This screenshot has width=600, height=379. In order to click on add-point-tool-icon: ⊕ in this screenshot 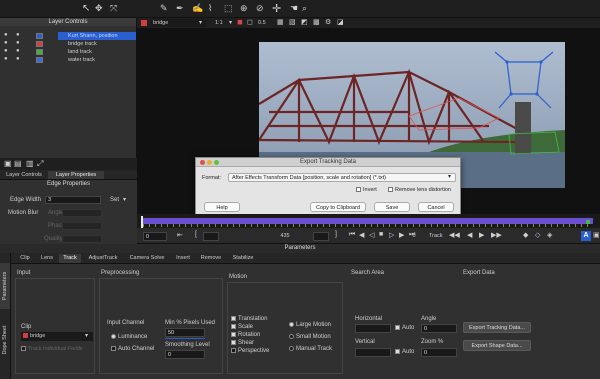, I will do `click(244, 8)`.